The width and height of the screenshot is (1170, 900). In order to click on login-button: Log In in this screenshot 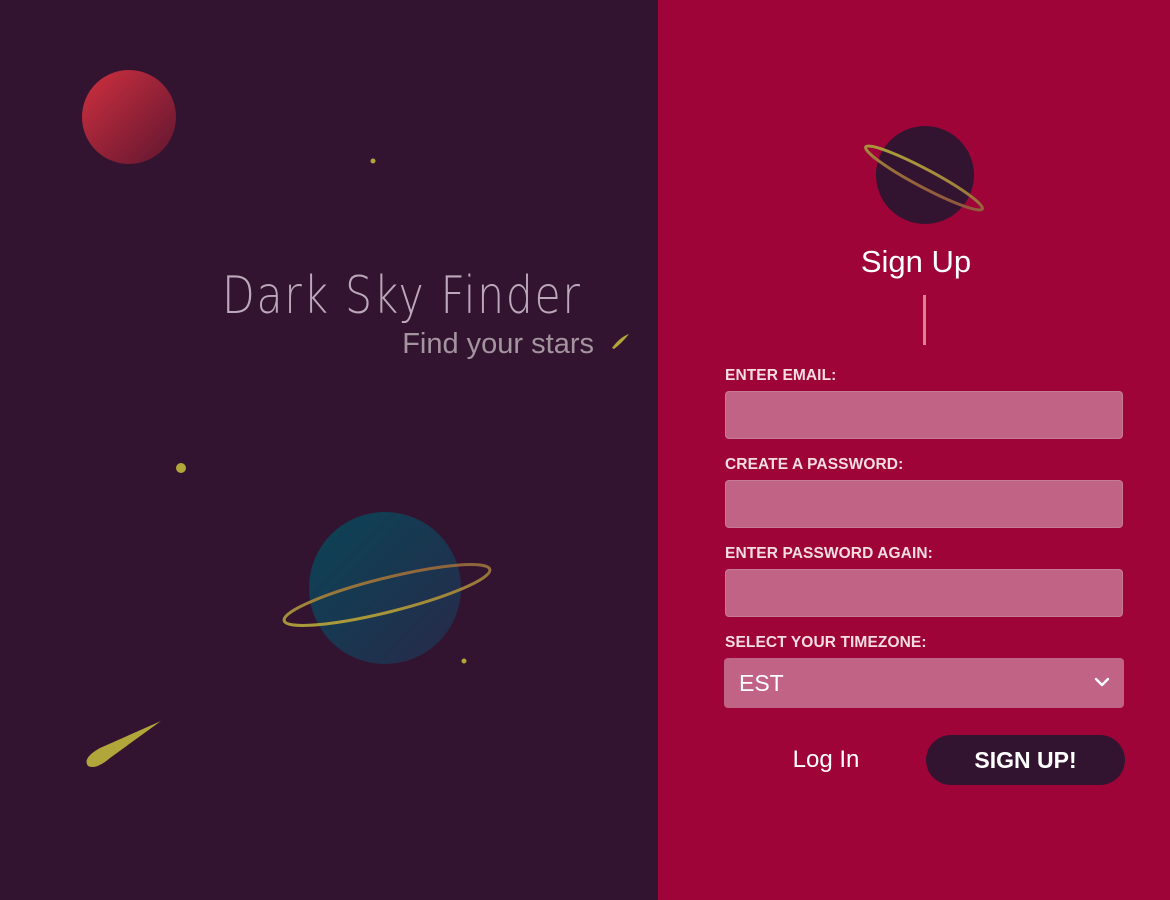, I will do `click(826, 760)`.